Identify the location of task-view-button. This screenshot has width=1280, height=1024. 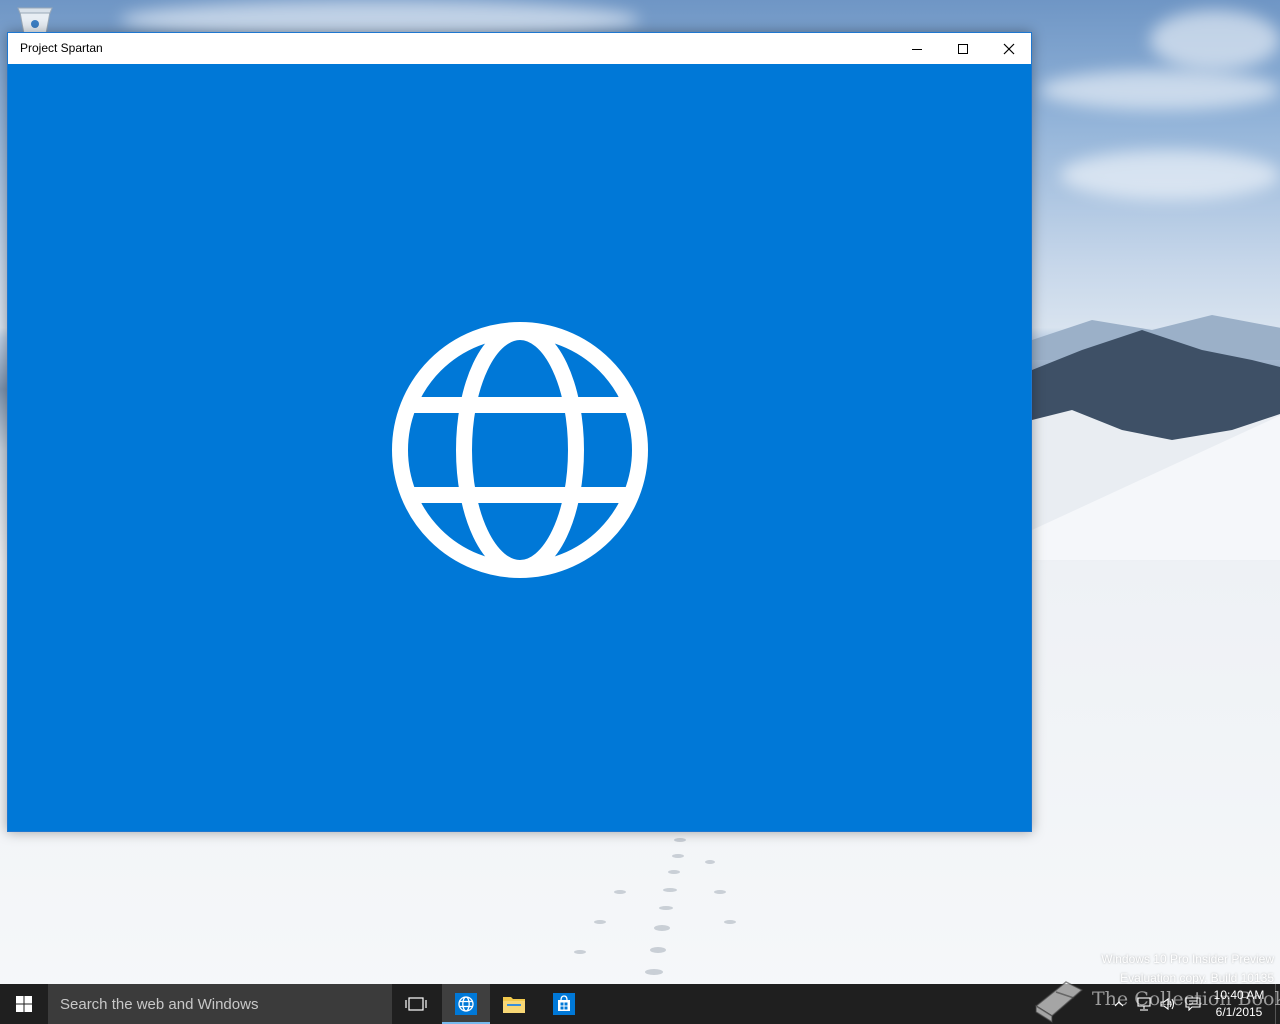
(416, 1004).